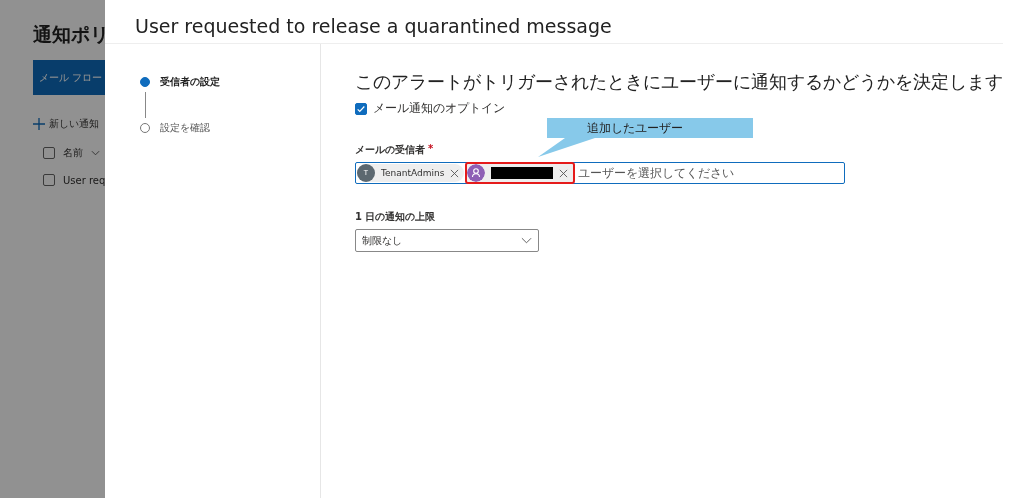  I want to click on callout-label: 追加したユーザー, so click(635, 128).